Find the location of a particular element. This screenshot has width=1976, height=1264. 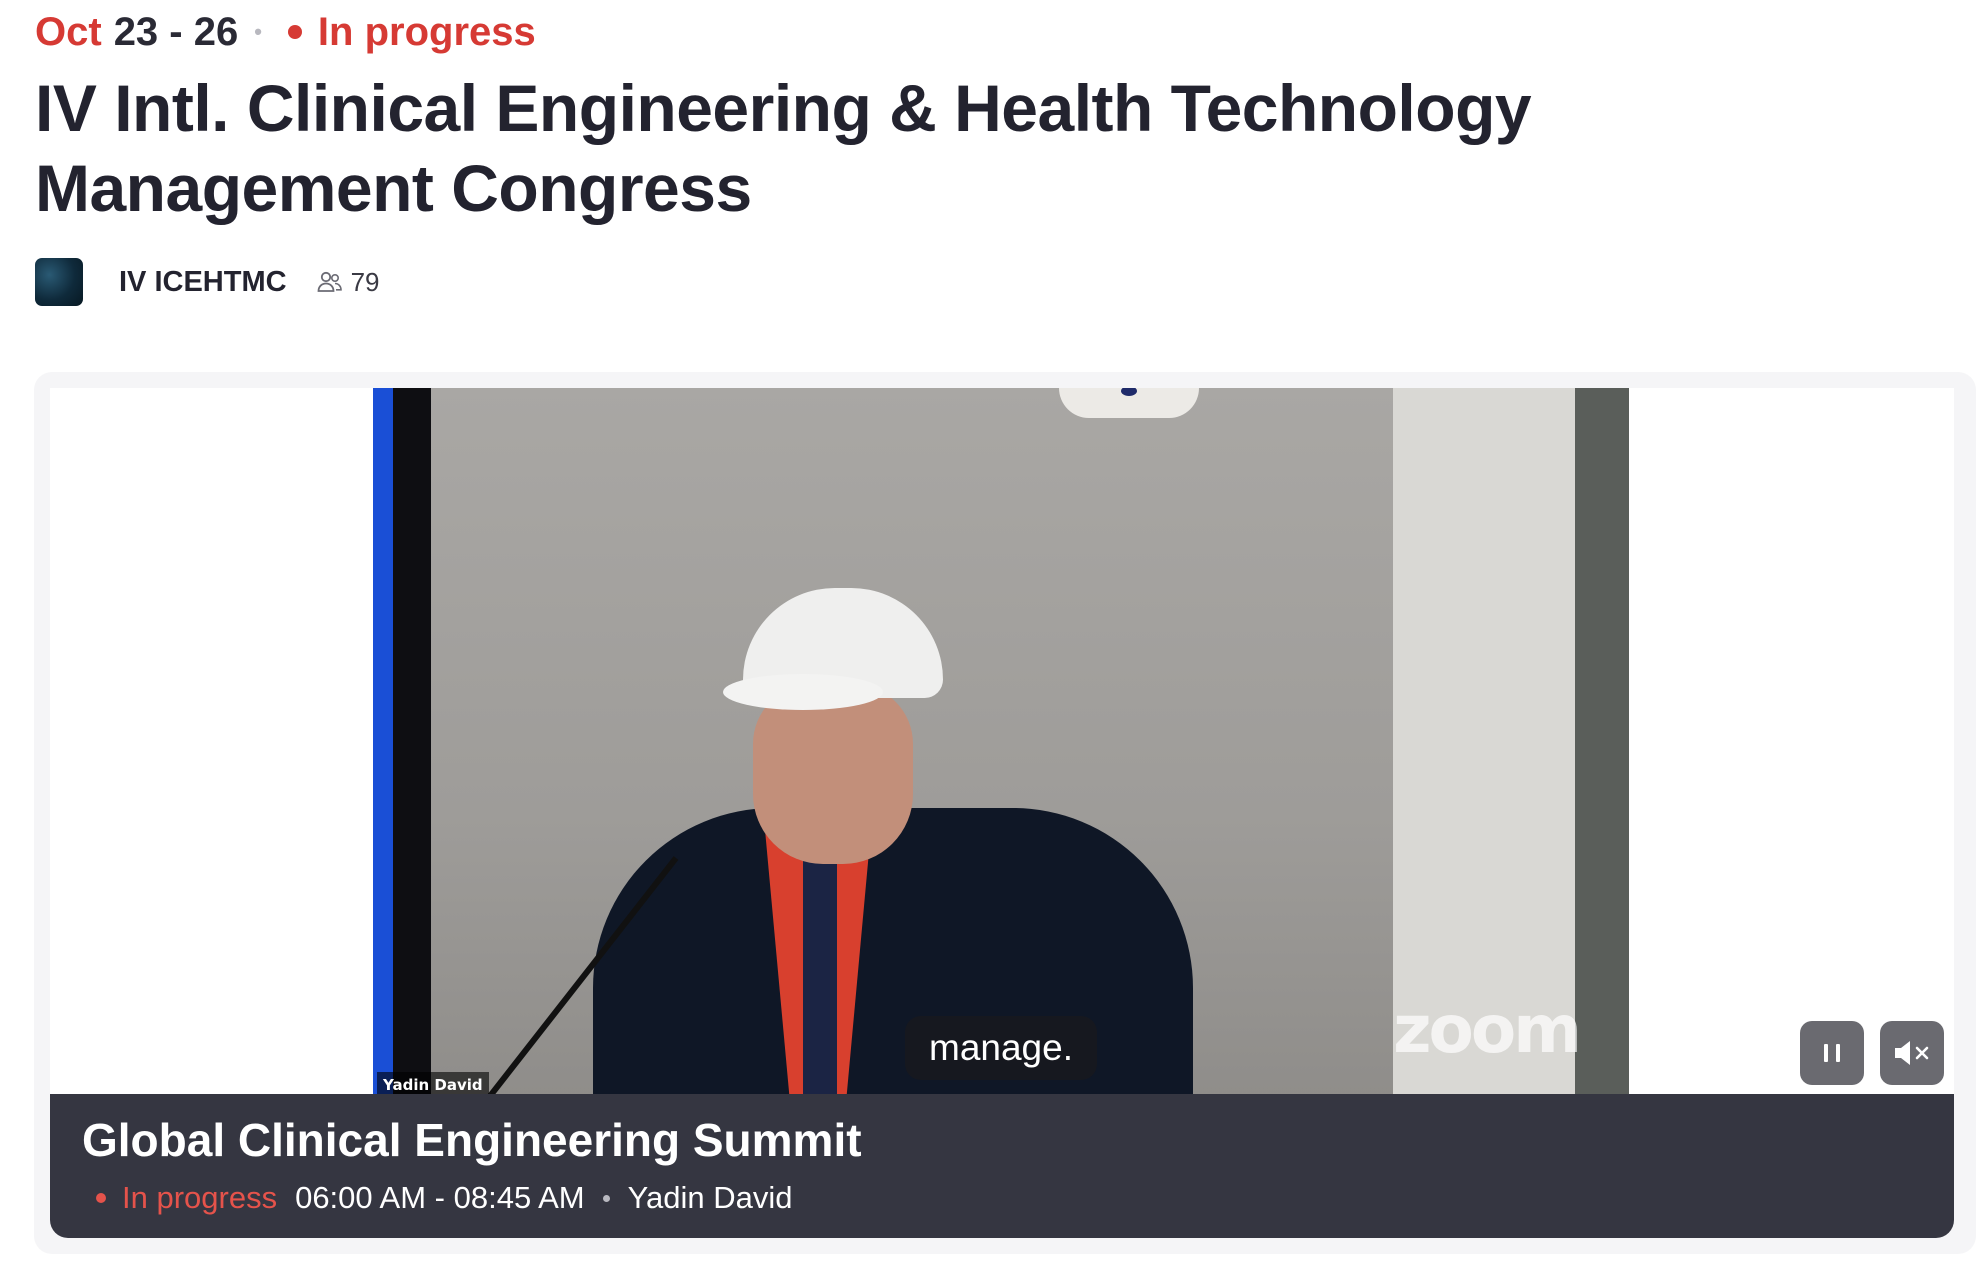

session-status: In progress is located at coordinates (200, 1197).